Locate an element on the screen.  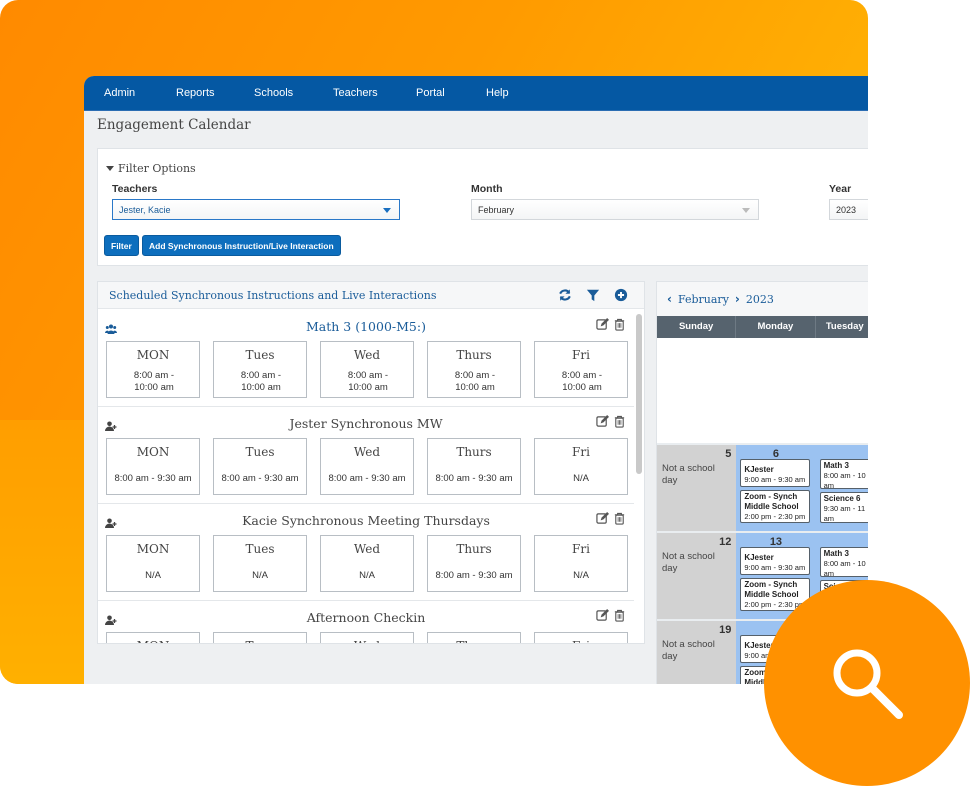
event-title: Science 6 is located at coordinates (842, 498).